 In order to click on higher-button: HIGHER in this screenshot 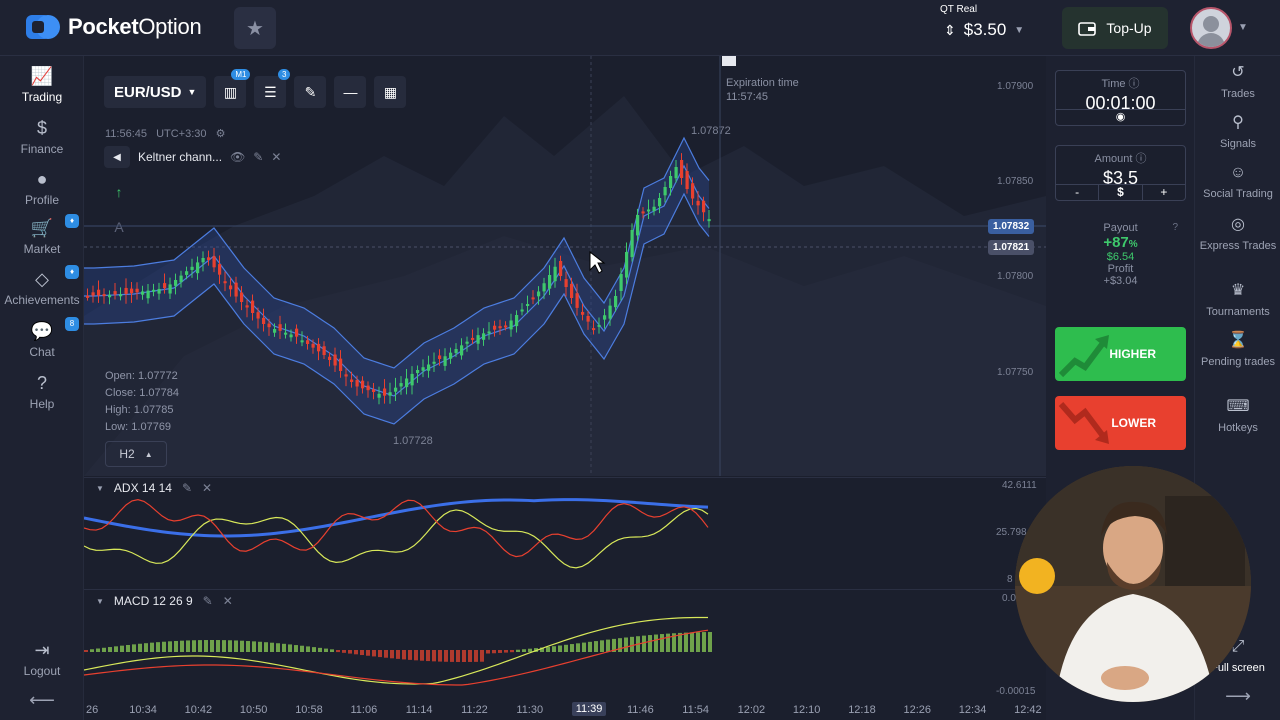, I will do `click(1120, 354)`.